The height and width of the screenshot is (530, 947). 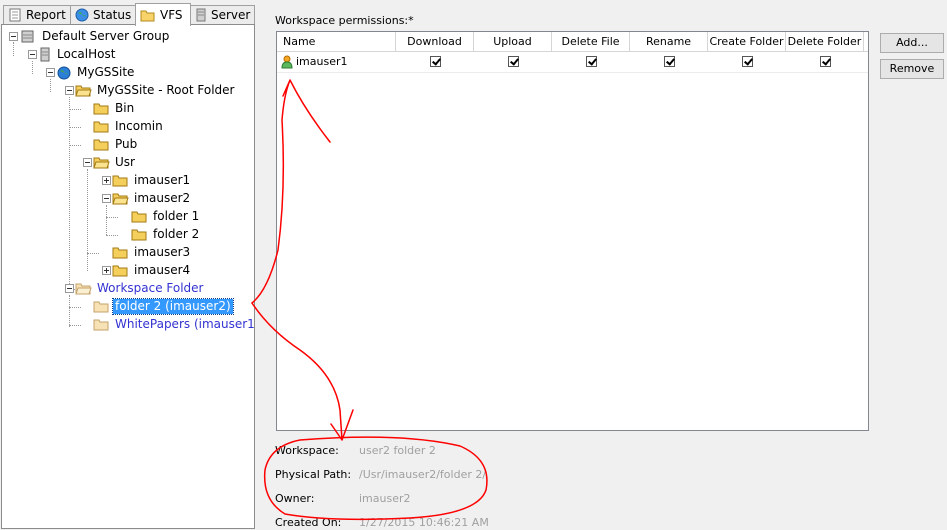 I want to click on tab-status: Status, so click(x=103, y=14).